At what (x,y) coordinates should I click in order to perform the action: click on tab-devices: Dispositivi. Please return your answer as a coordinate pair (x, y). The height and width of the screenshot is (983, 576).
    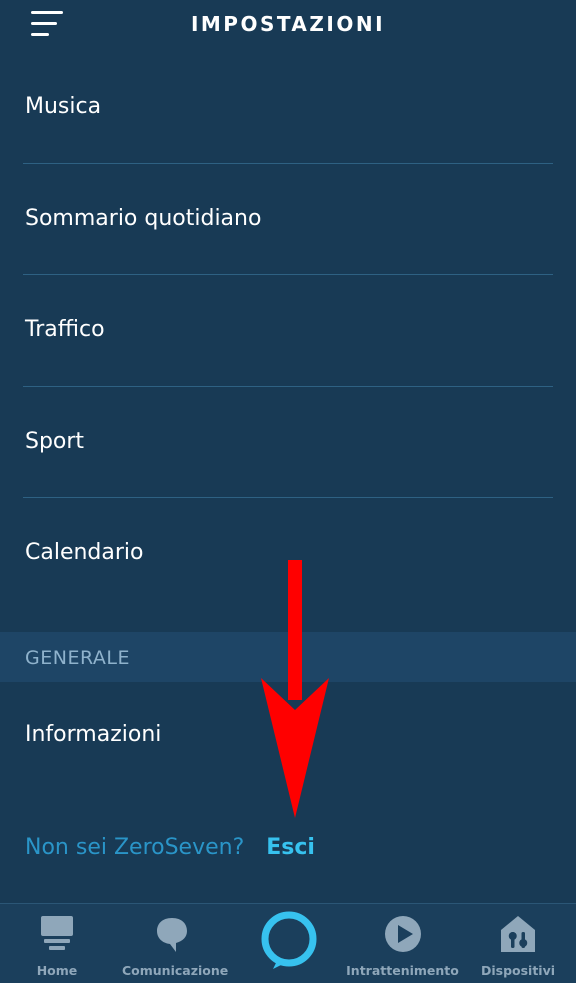
    Looking at the image, I should click on (518, 943).